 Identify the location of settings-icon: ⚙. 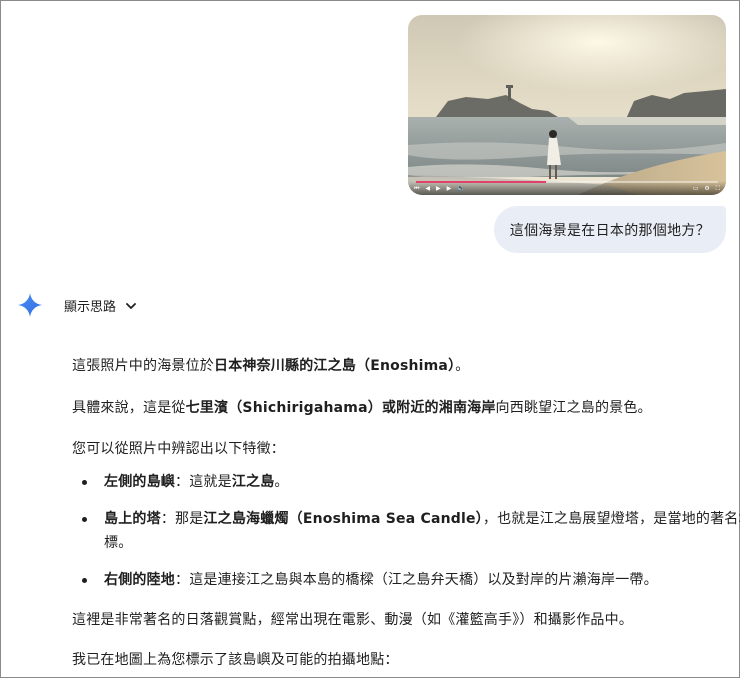
(706, 189).